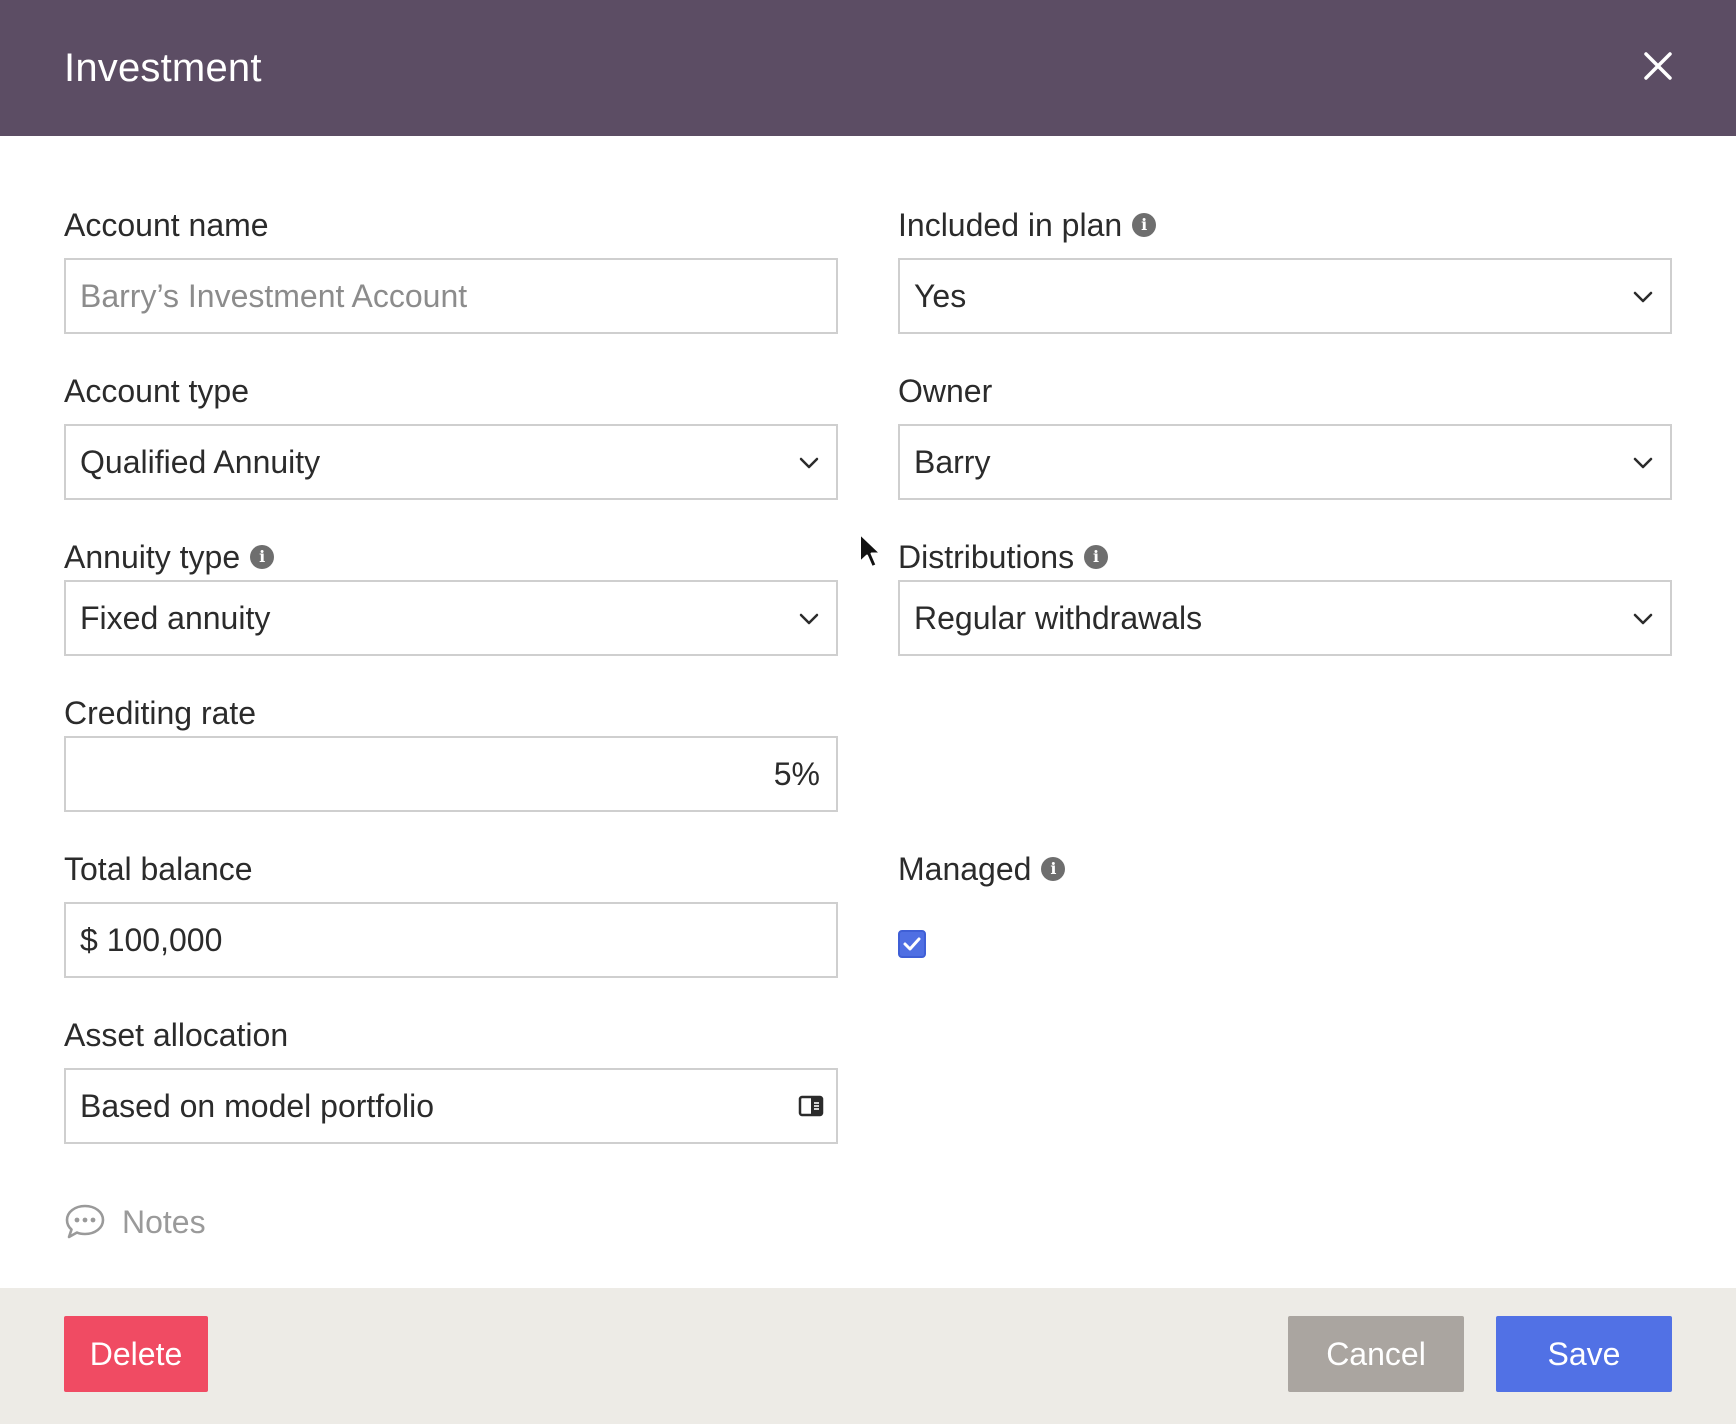  What do you see at coordinates (1285, 296) in the screenshot?
I see `included-in-plan-select: Yes` at bounding box center [1285, 296].